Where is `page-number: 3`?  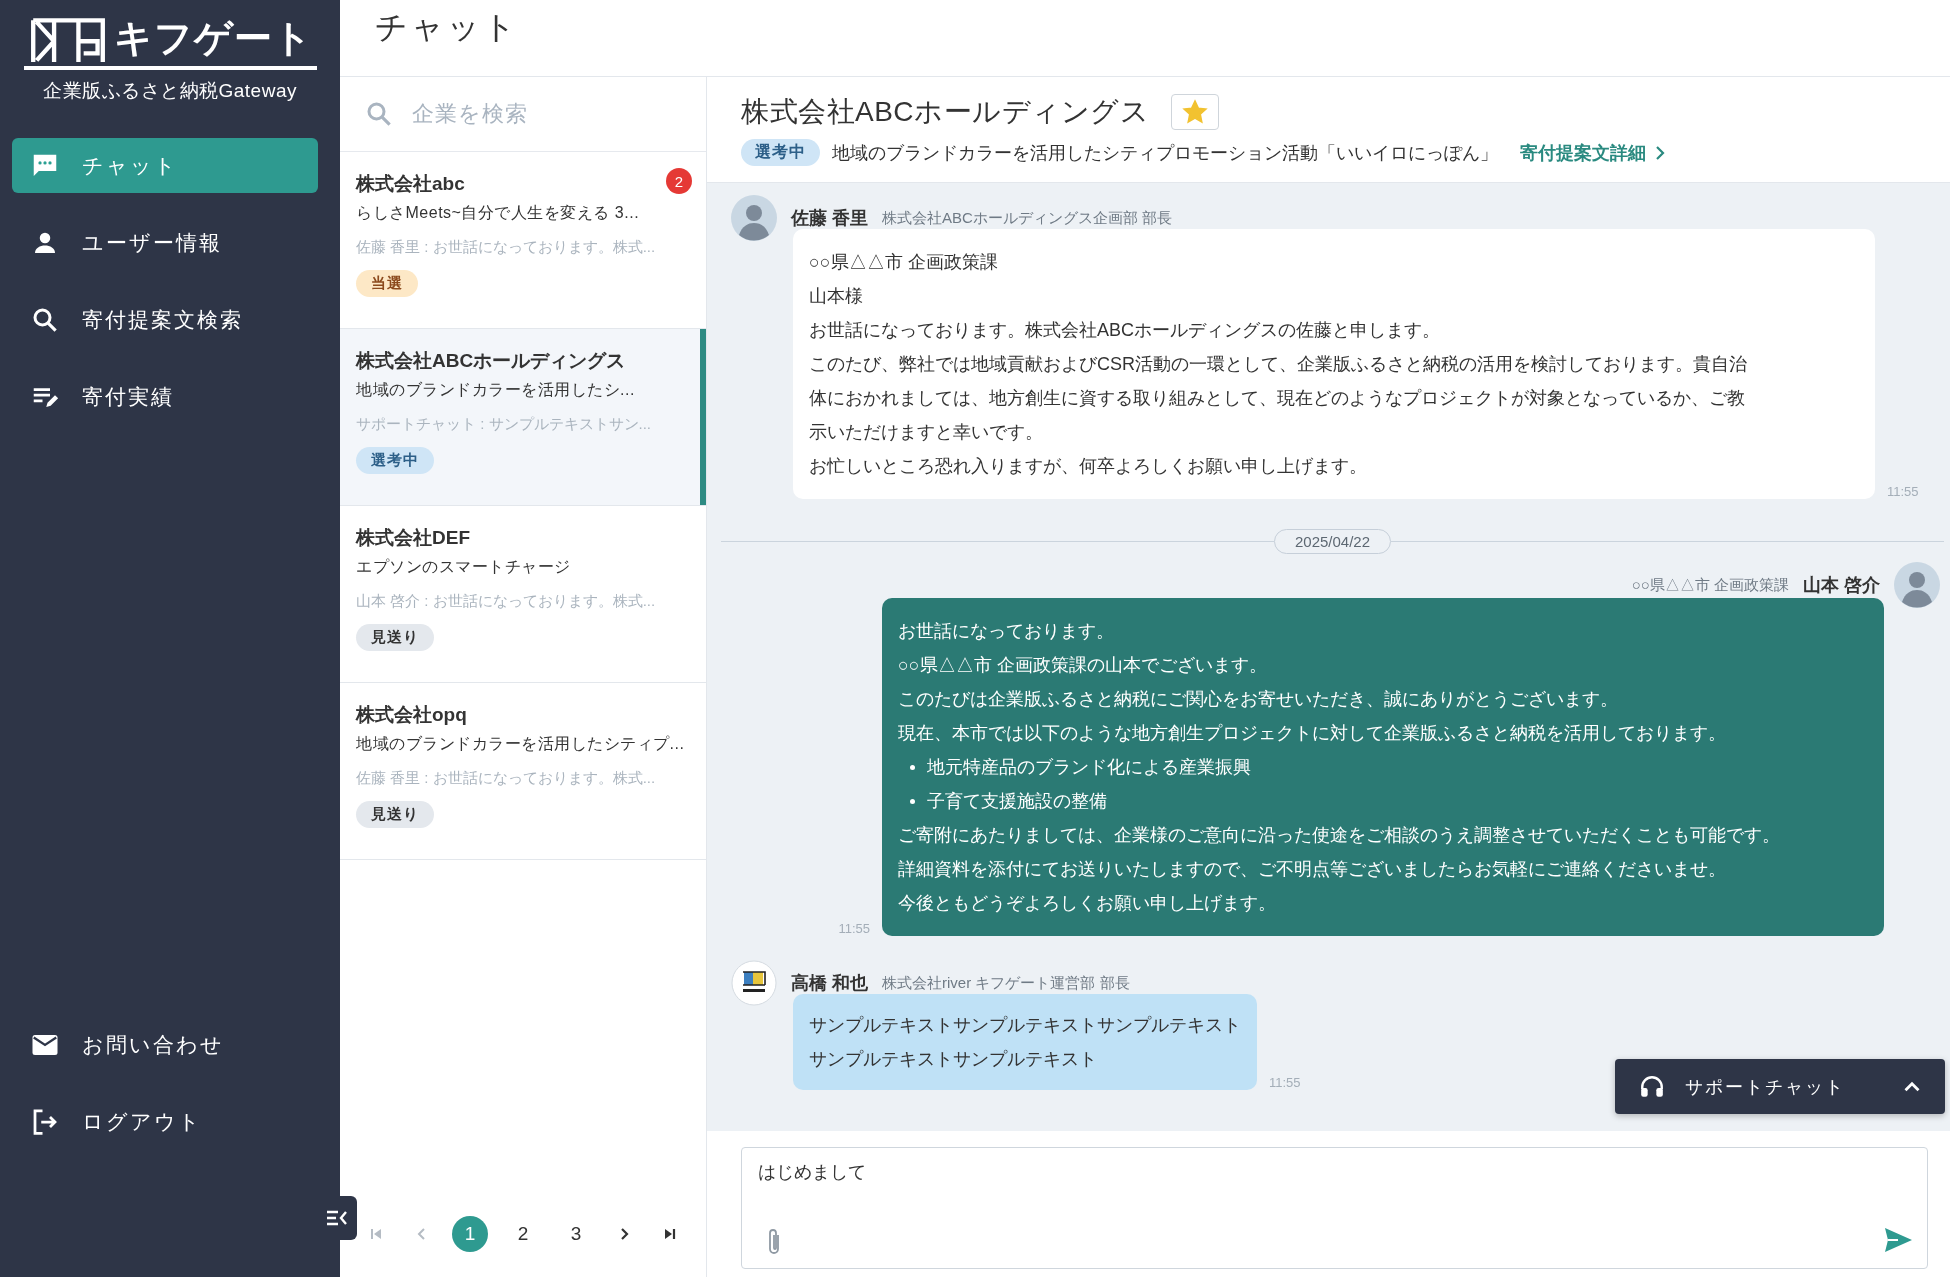
page-number: 3 is located at coordinates (576, 1234).